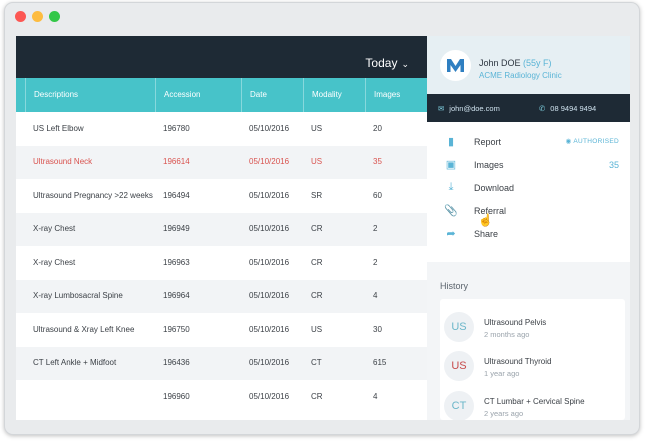  I want to click on history-item: US Ultrasound Thyroid 1 year ago, so click(532, 370).